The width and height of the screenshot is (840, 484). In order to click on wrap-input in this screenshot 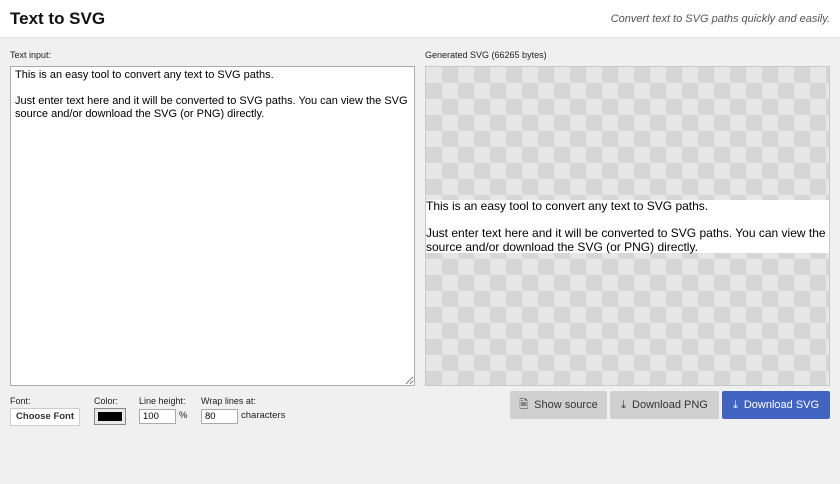, I will do `click(219, 416)`.